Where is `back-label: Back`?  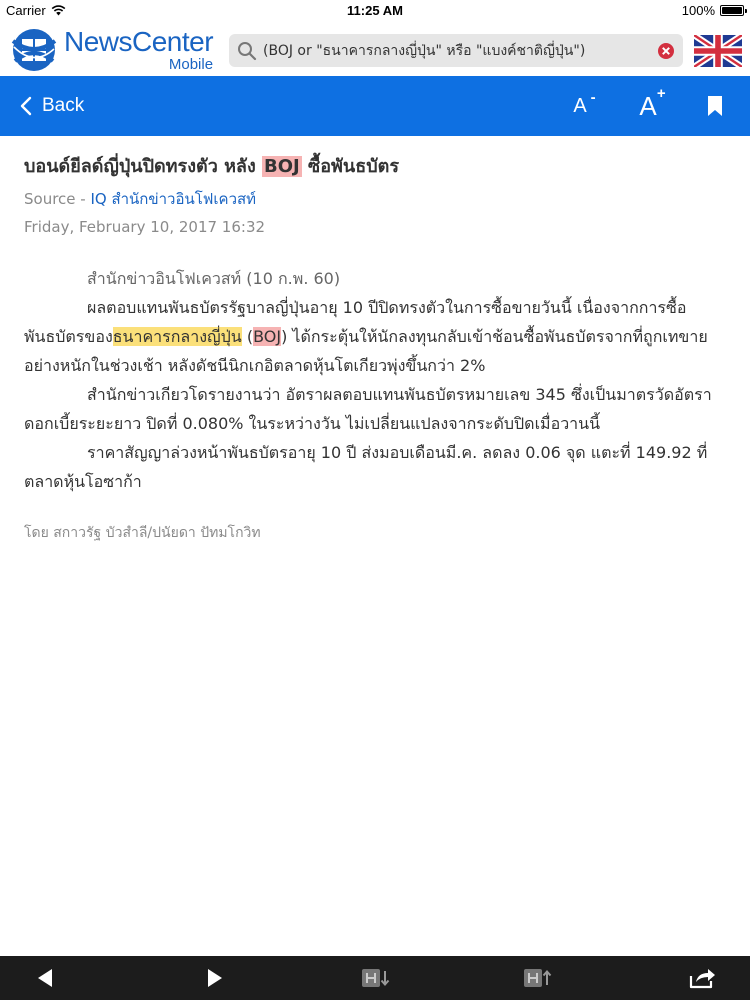 back-label: Back is located at coordinates (63, 105).